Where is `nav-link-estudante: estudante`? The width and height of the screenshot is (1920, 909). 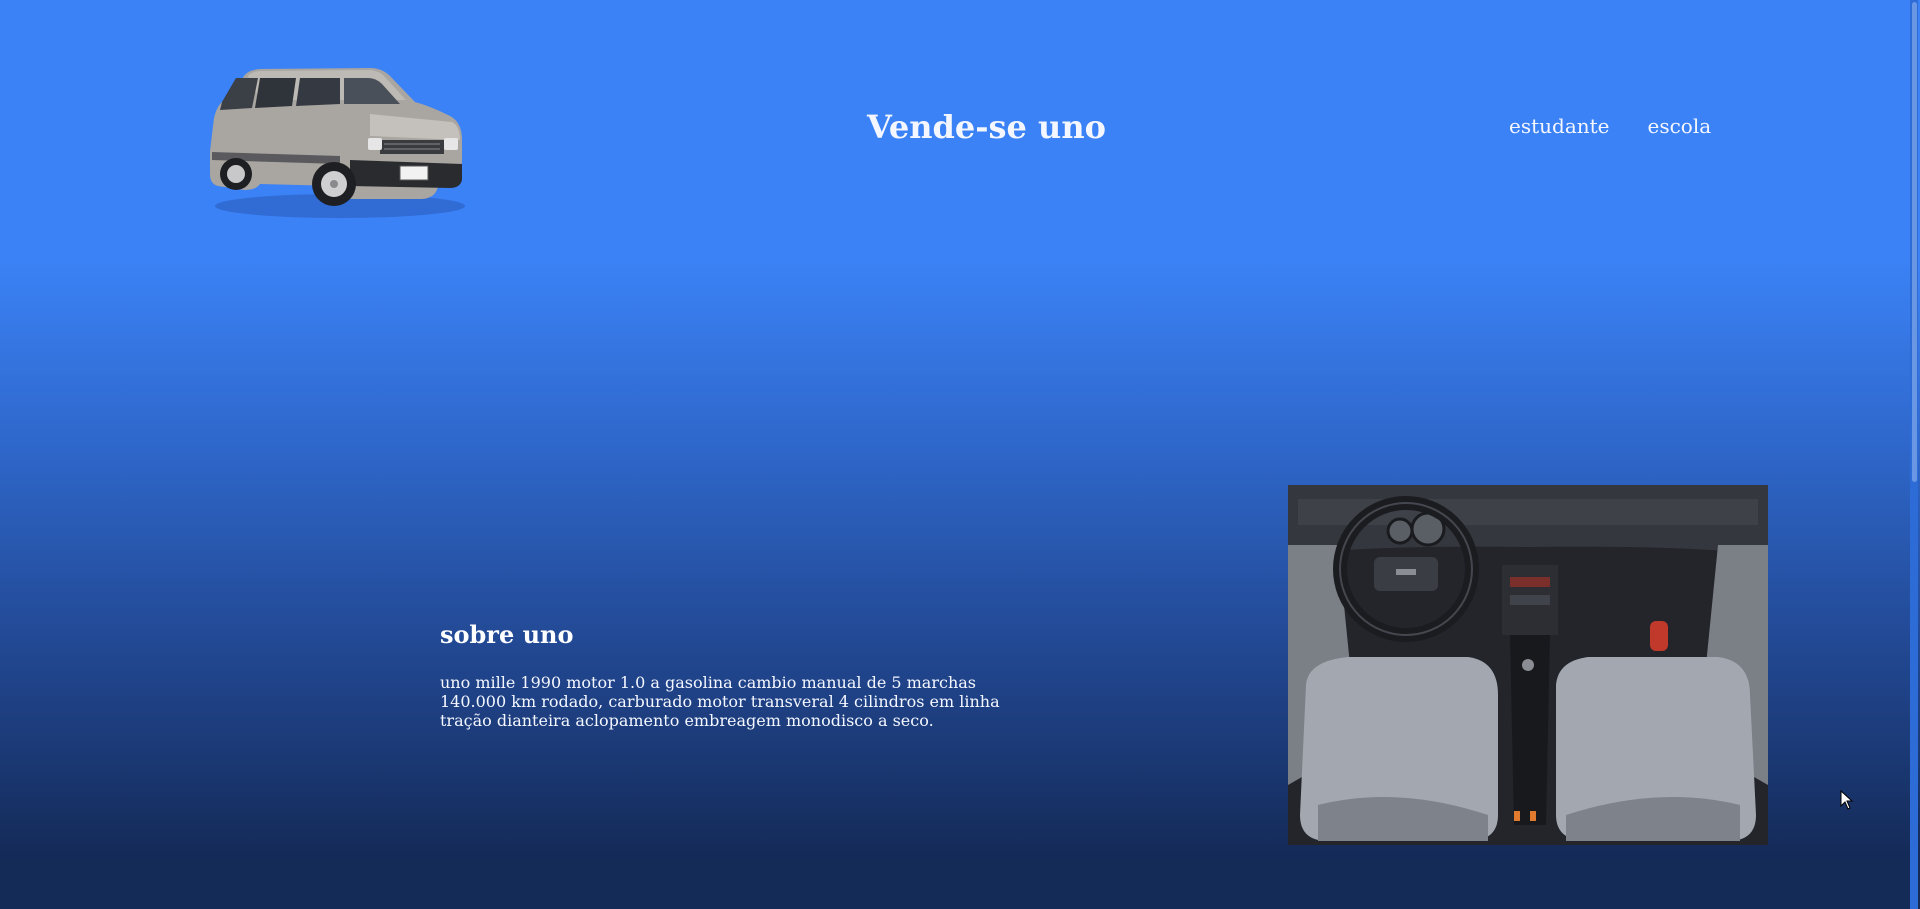 nav-link-estudante: estudante is located at coordinates (1559, 126).